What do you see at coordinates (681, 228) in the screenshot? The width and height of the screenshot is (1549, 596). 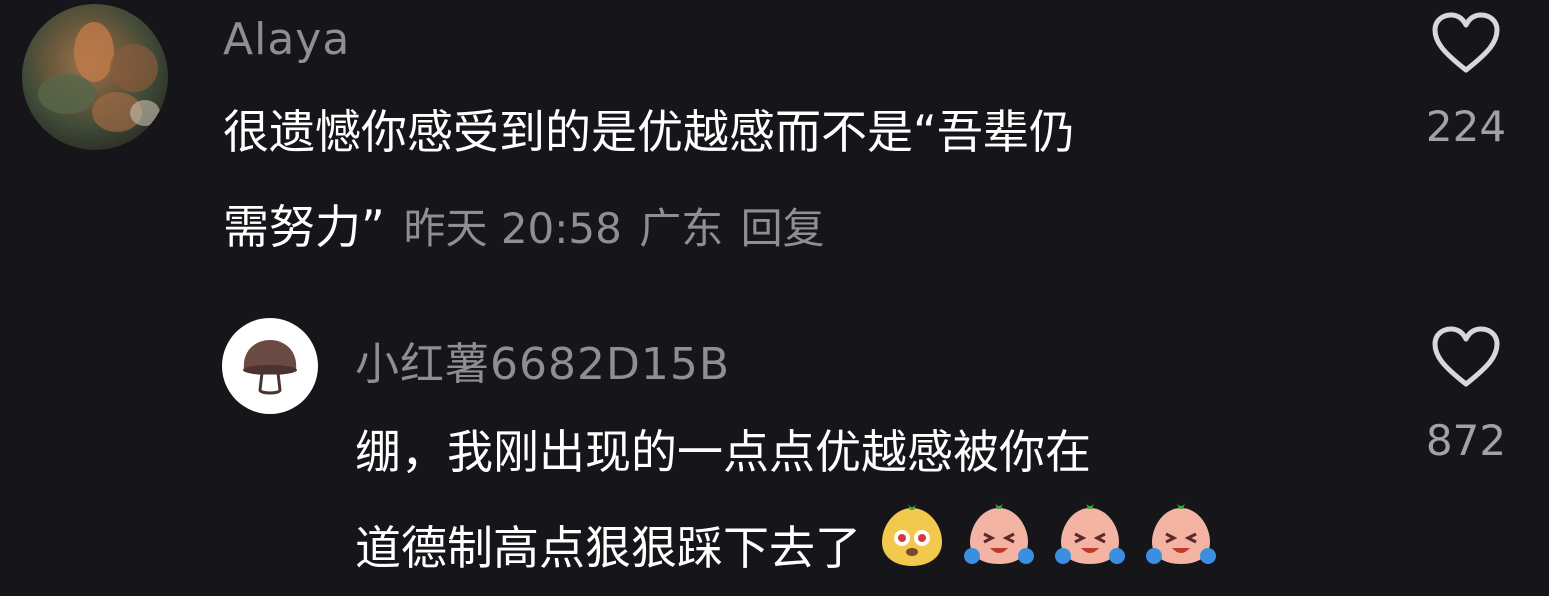 I see `comment-location: 广东` at bounding box center [681, 228].